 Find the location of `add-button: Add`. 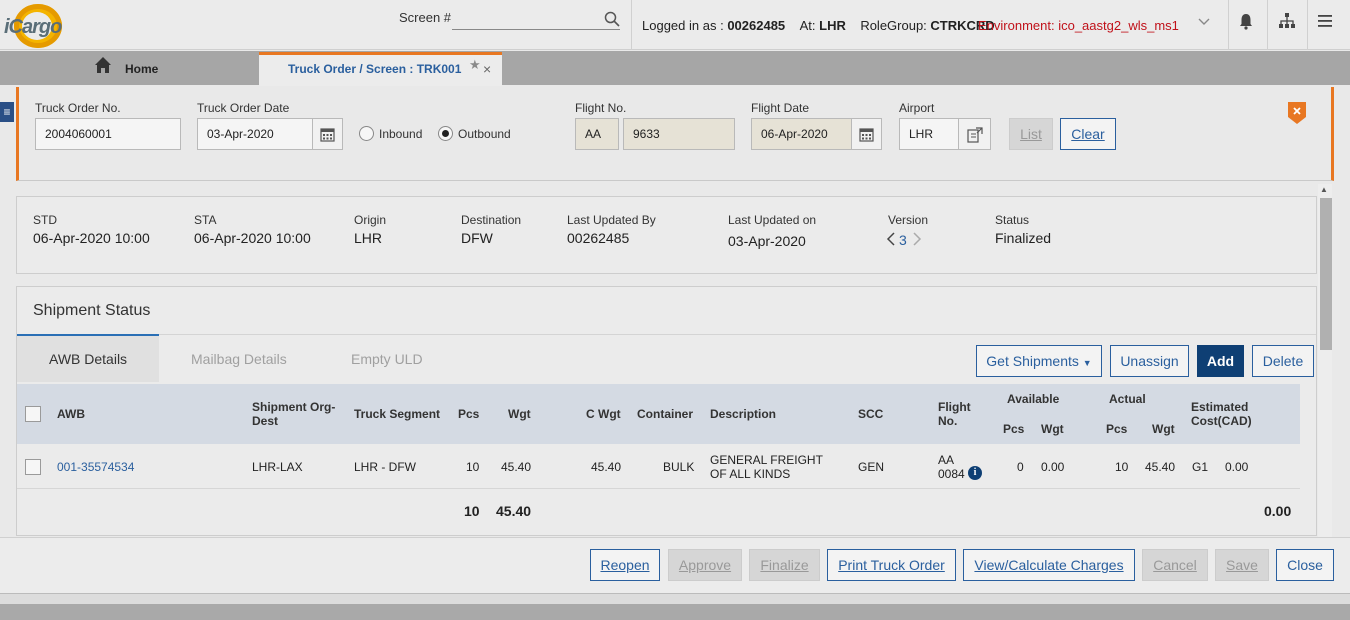

add-button: Add is located at coordinates (1220, 361).